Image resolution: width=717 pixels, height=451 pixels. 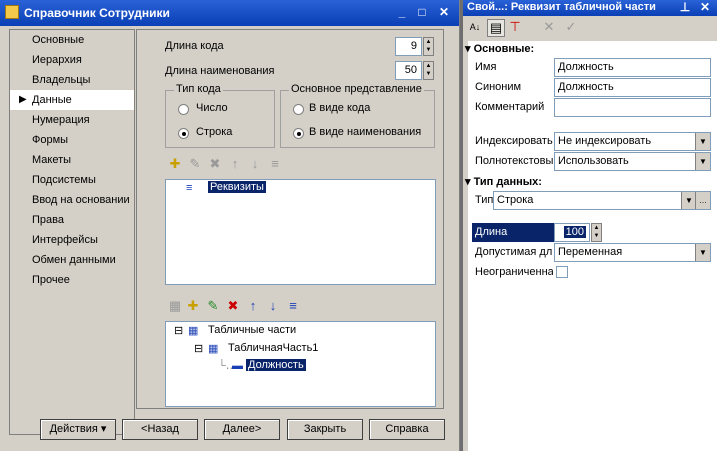 What do you see at coordinates (237, 366) in the screenshot?
I see `attribute-icon: ▬` at bounding box center [237, 366].